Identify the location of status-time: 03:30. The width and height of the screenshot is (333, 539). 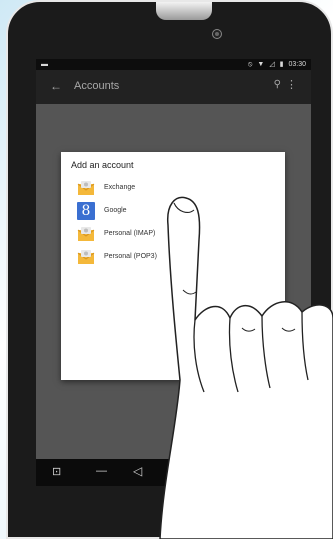
(297, 64).